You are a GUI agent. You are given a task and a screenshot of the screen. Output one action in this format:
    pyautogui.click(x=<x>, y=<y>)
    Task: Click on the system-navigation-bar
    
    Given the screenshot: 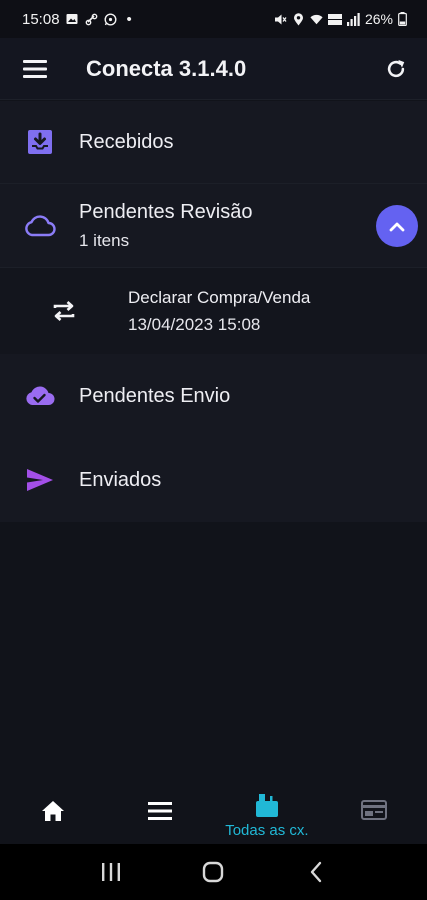 What is the action you would take?
    pyautogui.click(x=213, y=872)
    